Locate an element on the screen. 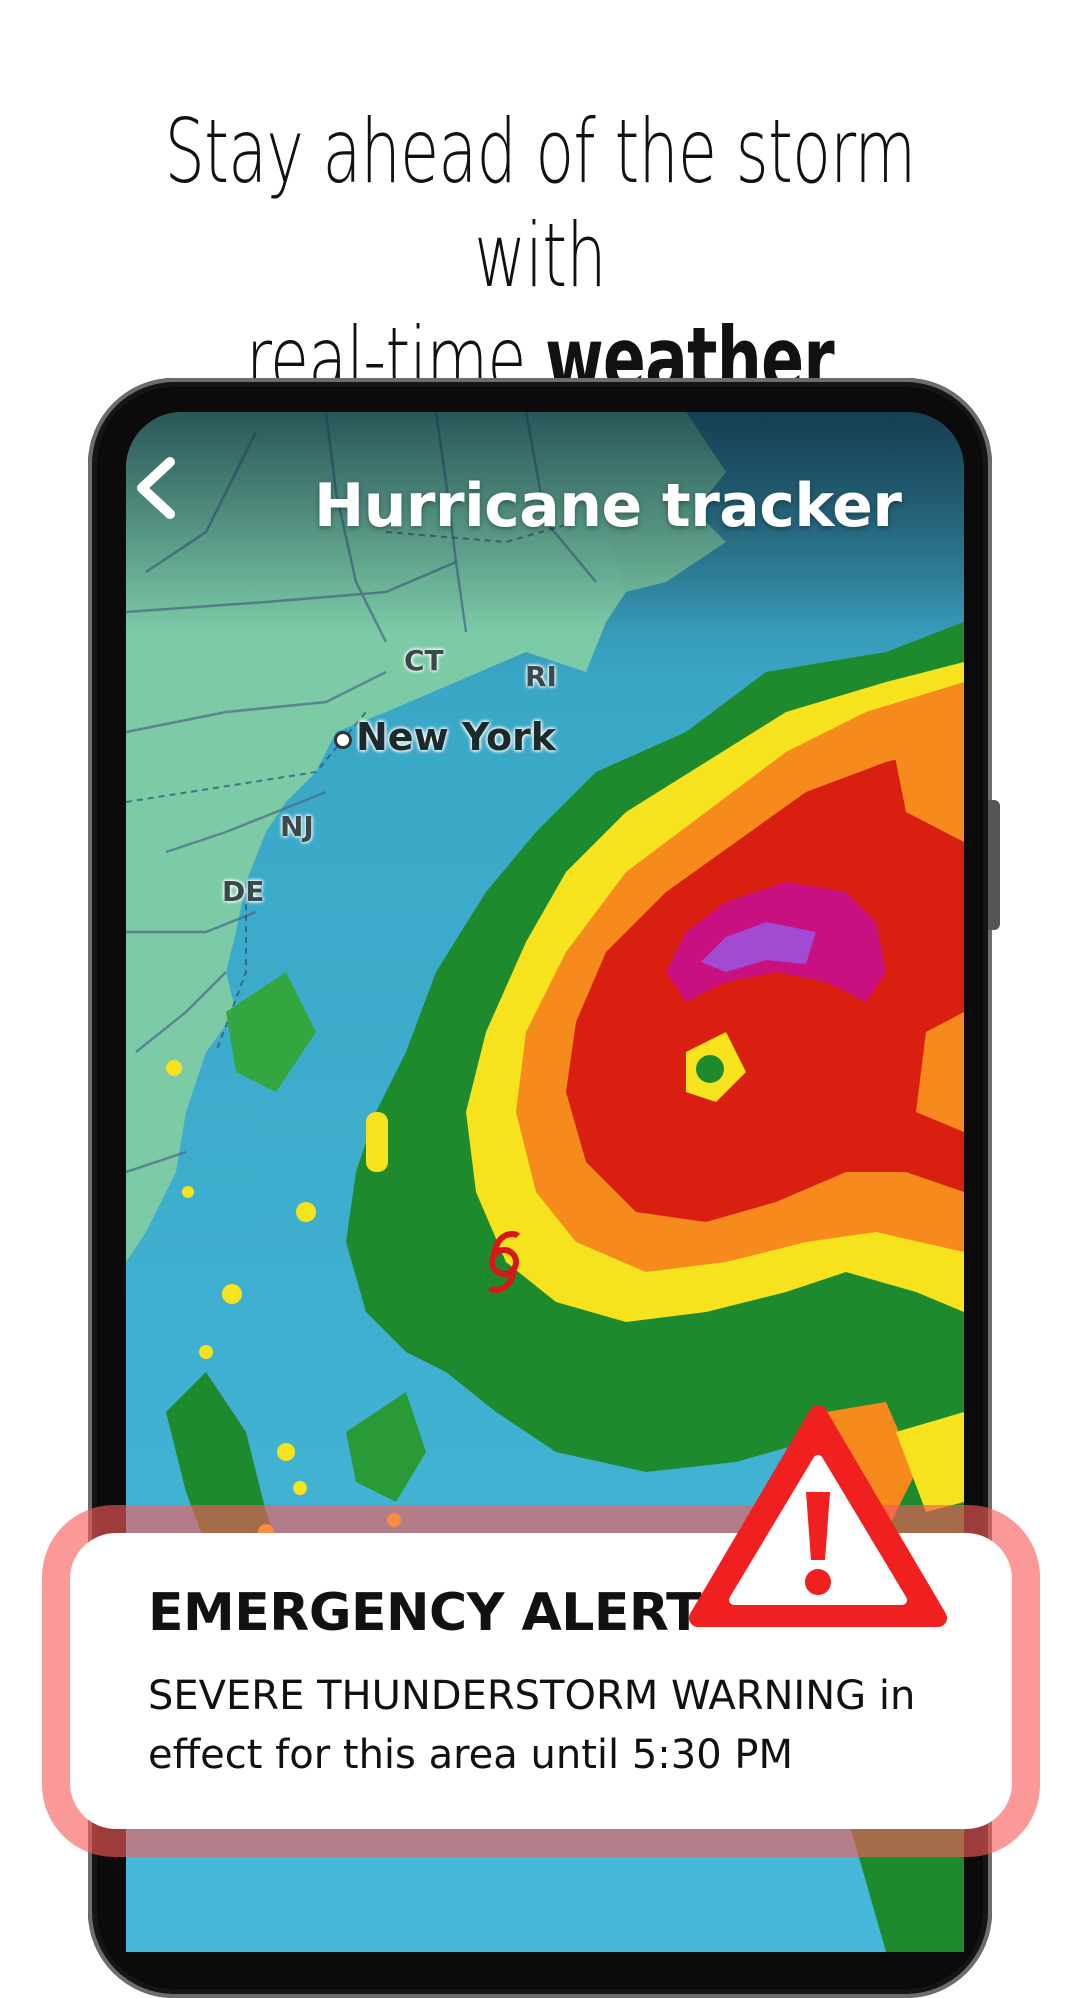 The height and width of the screenshot is (1998, 1080). warning-triangle-icon is located at coordinates (818, 1516).